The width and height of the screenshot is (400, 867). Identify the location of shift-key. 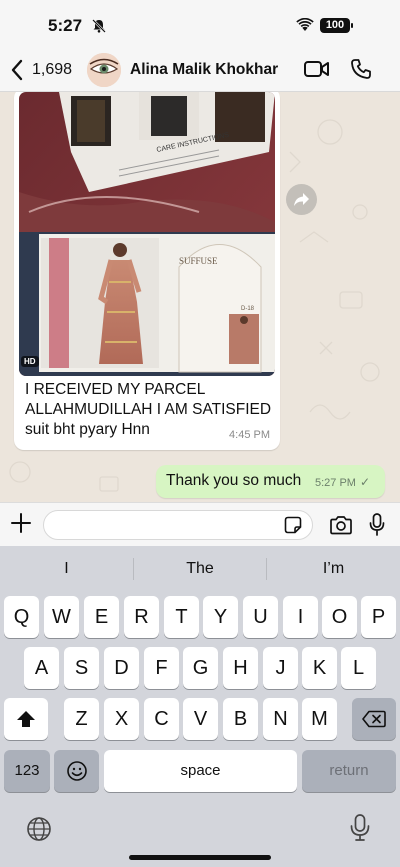
(26, 719).